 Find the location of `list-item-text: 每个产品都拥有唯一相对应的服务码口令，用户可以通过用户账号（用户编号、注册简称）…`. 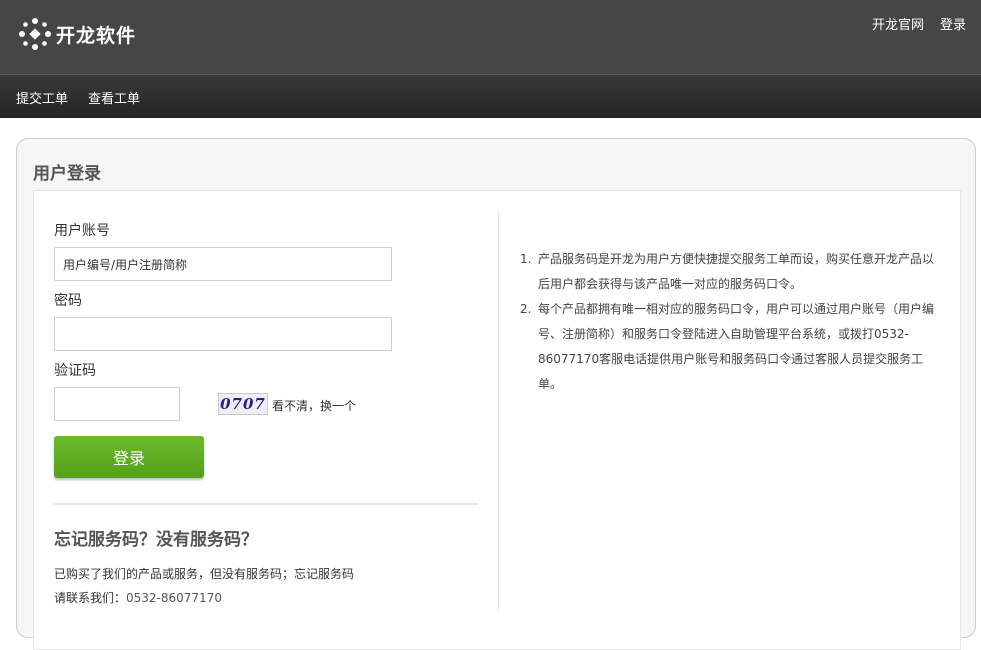

list-item-text: 每个产品都拥有唯一相对应的服务码口令，用户可以通过用户账号（用户编号、注册简称）… is located at coordinates (736, 346).